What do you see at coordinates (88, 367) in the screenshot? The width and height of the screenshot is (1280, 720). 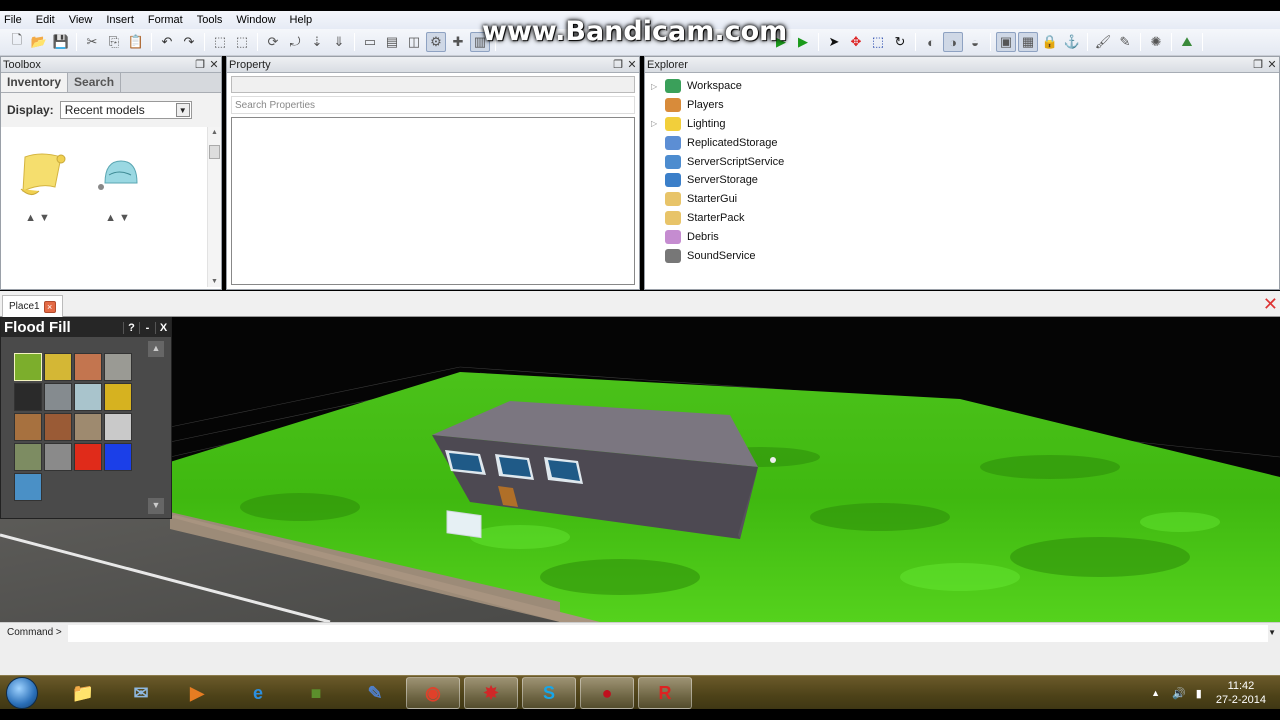 I see `material-brick` at bounding box center [88, 367].